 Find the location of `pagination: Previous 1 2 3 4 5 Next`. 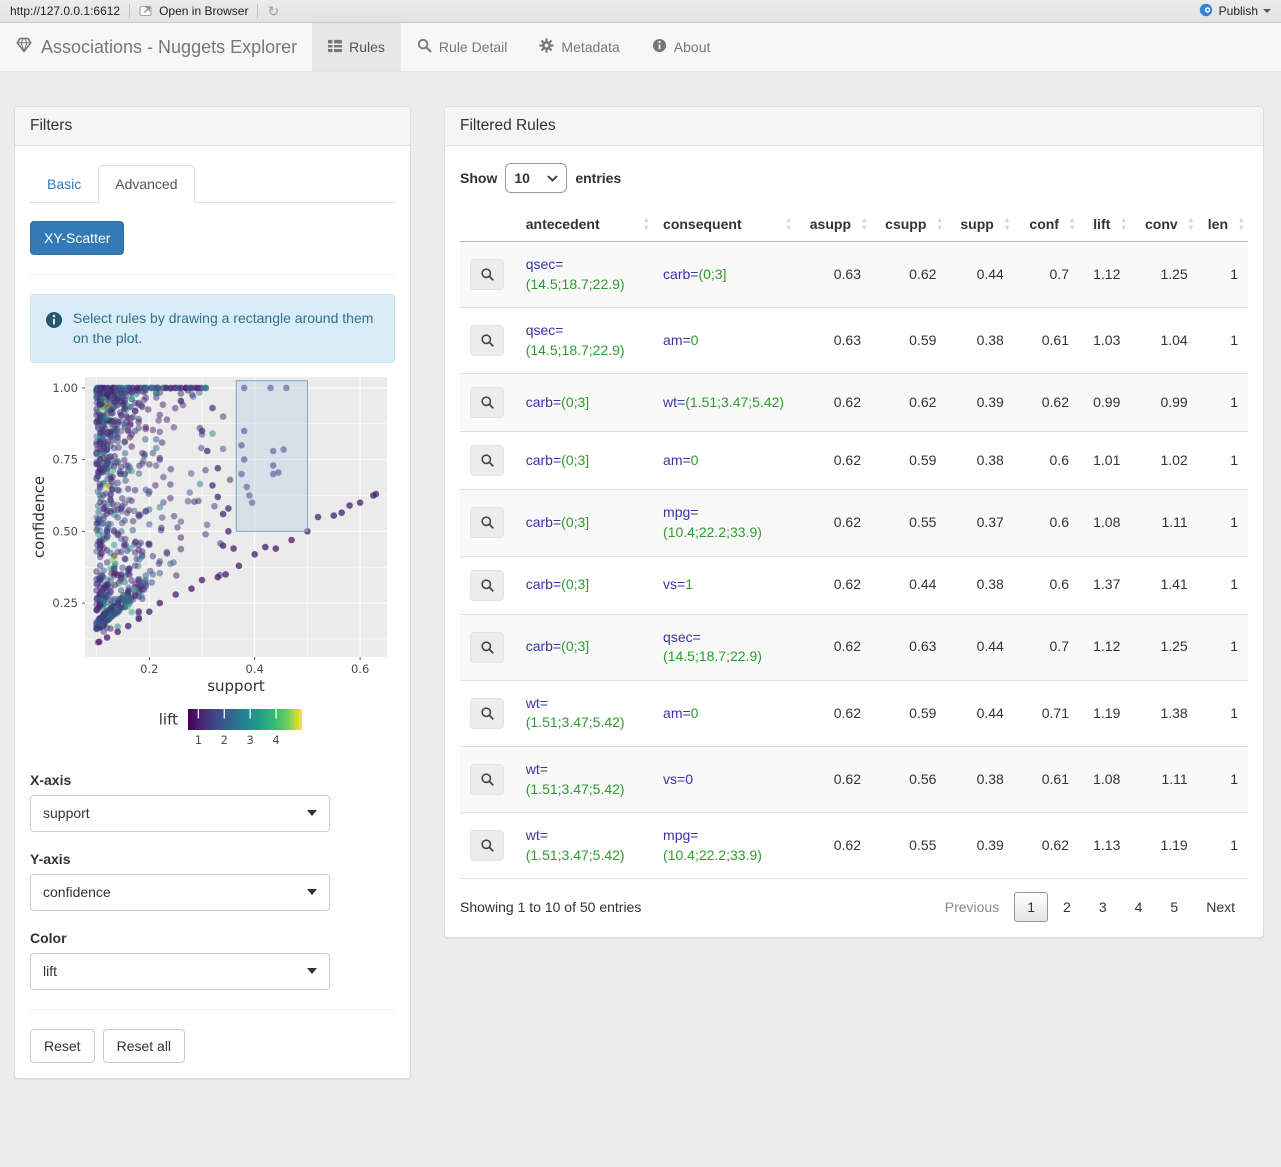

pagination: Previous 1 2 3 4 5 Next is located at coordinates (1089, 907).